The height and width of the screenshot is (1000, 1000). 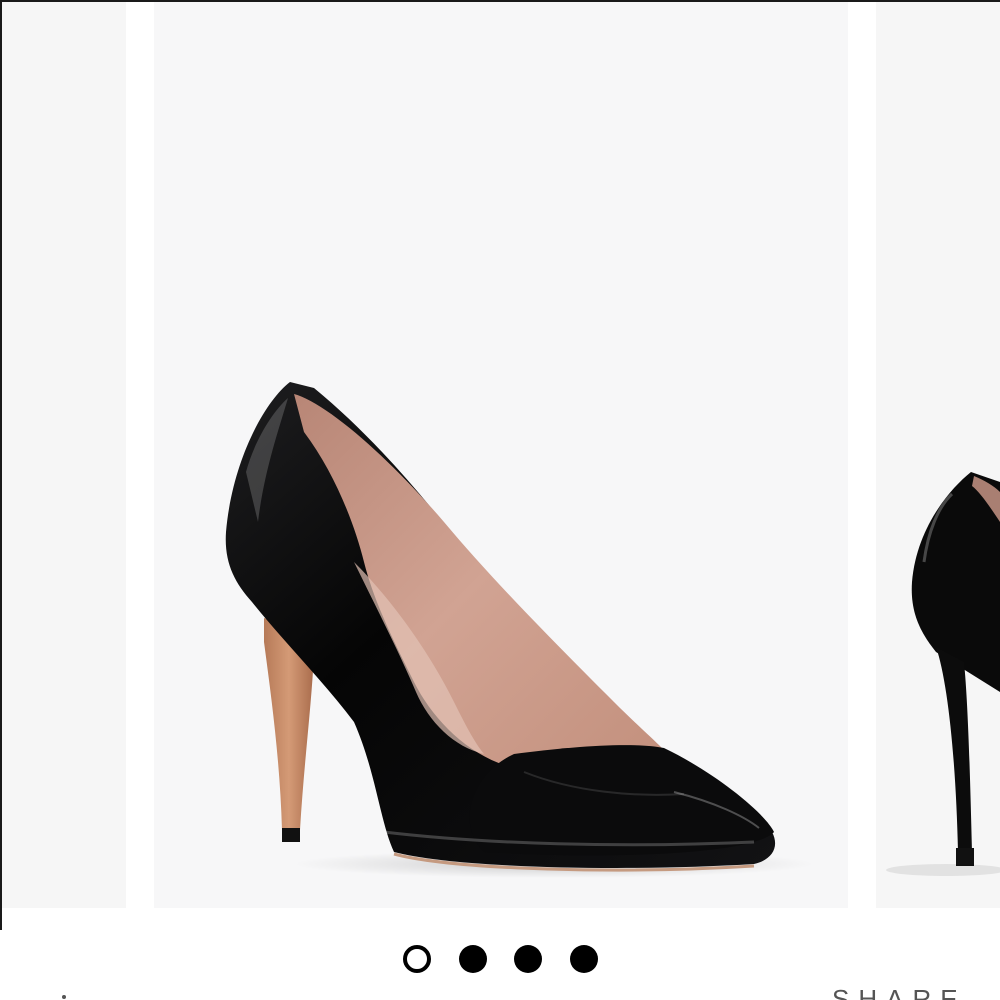 What do you see at coordinates (938, 455) in the screenshot?
I see `next-slide-peek` at bounding box center [938, 455].